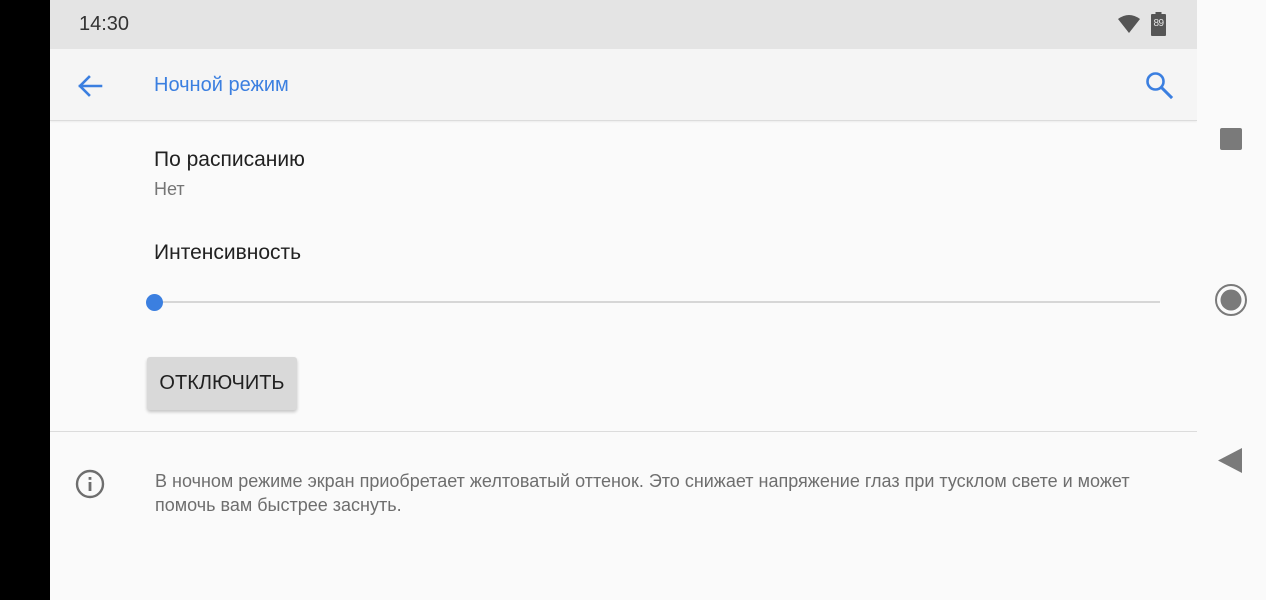 The width and height of the screenshot is (1266, 600). What do you see at coordinates (222, 383) in the screenshot?
I see `turn-off-button: ОТКЛЮЧИТЬ` at bounding box center [222, 383].